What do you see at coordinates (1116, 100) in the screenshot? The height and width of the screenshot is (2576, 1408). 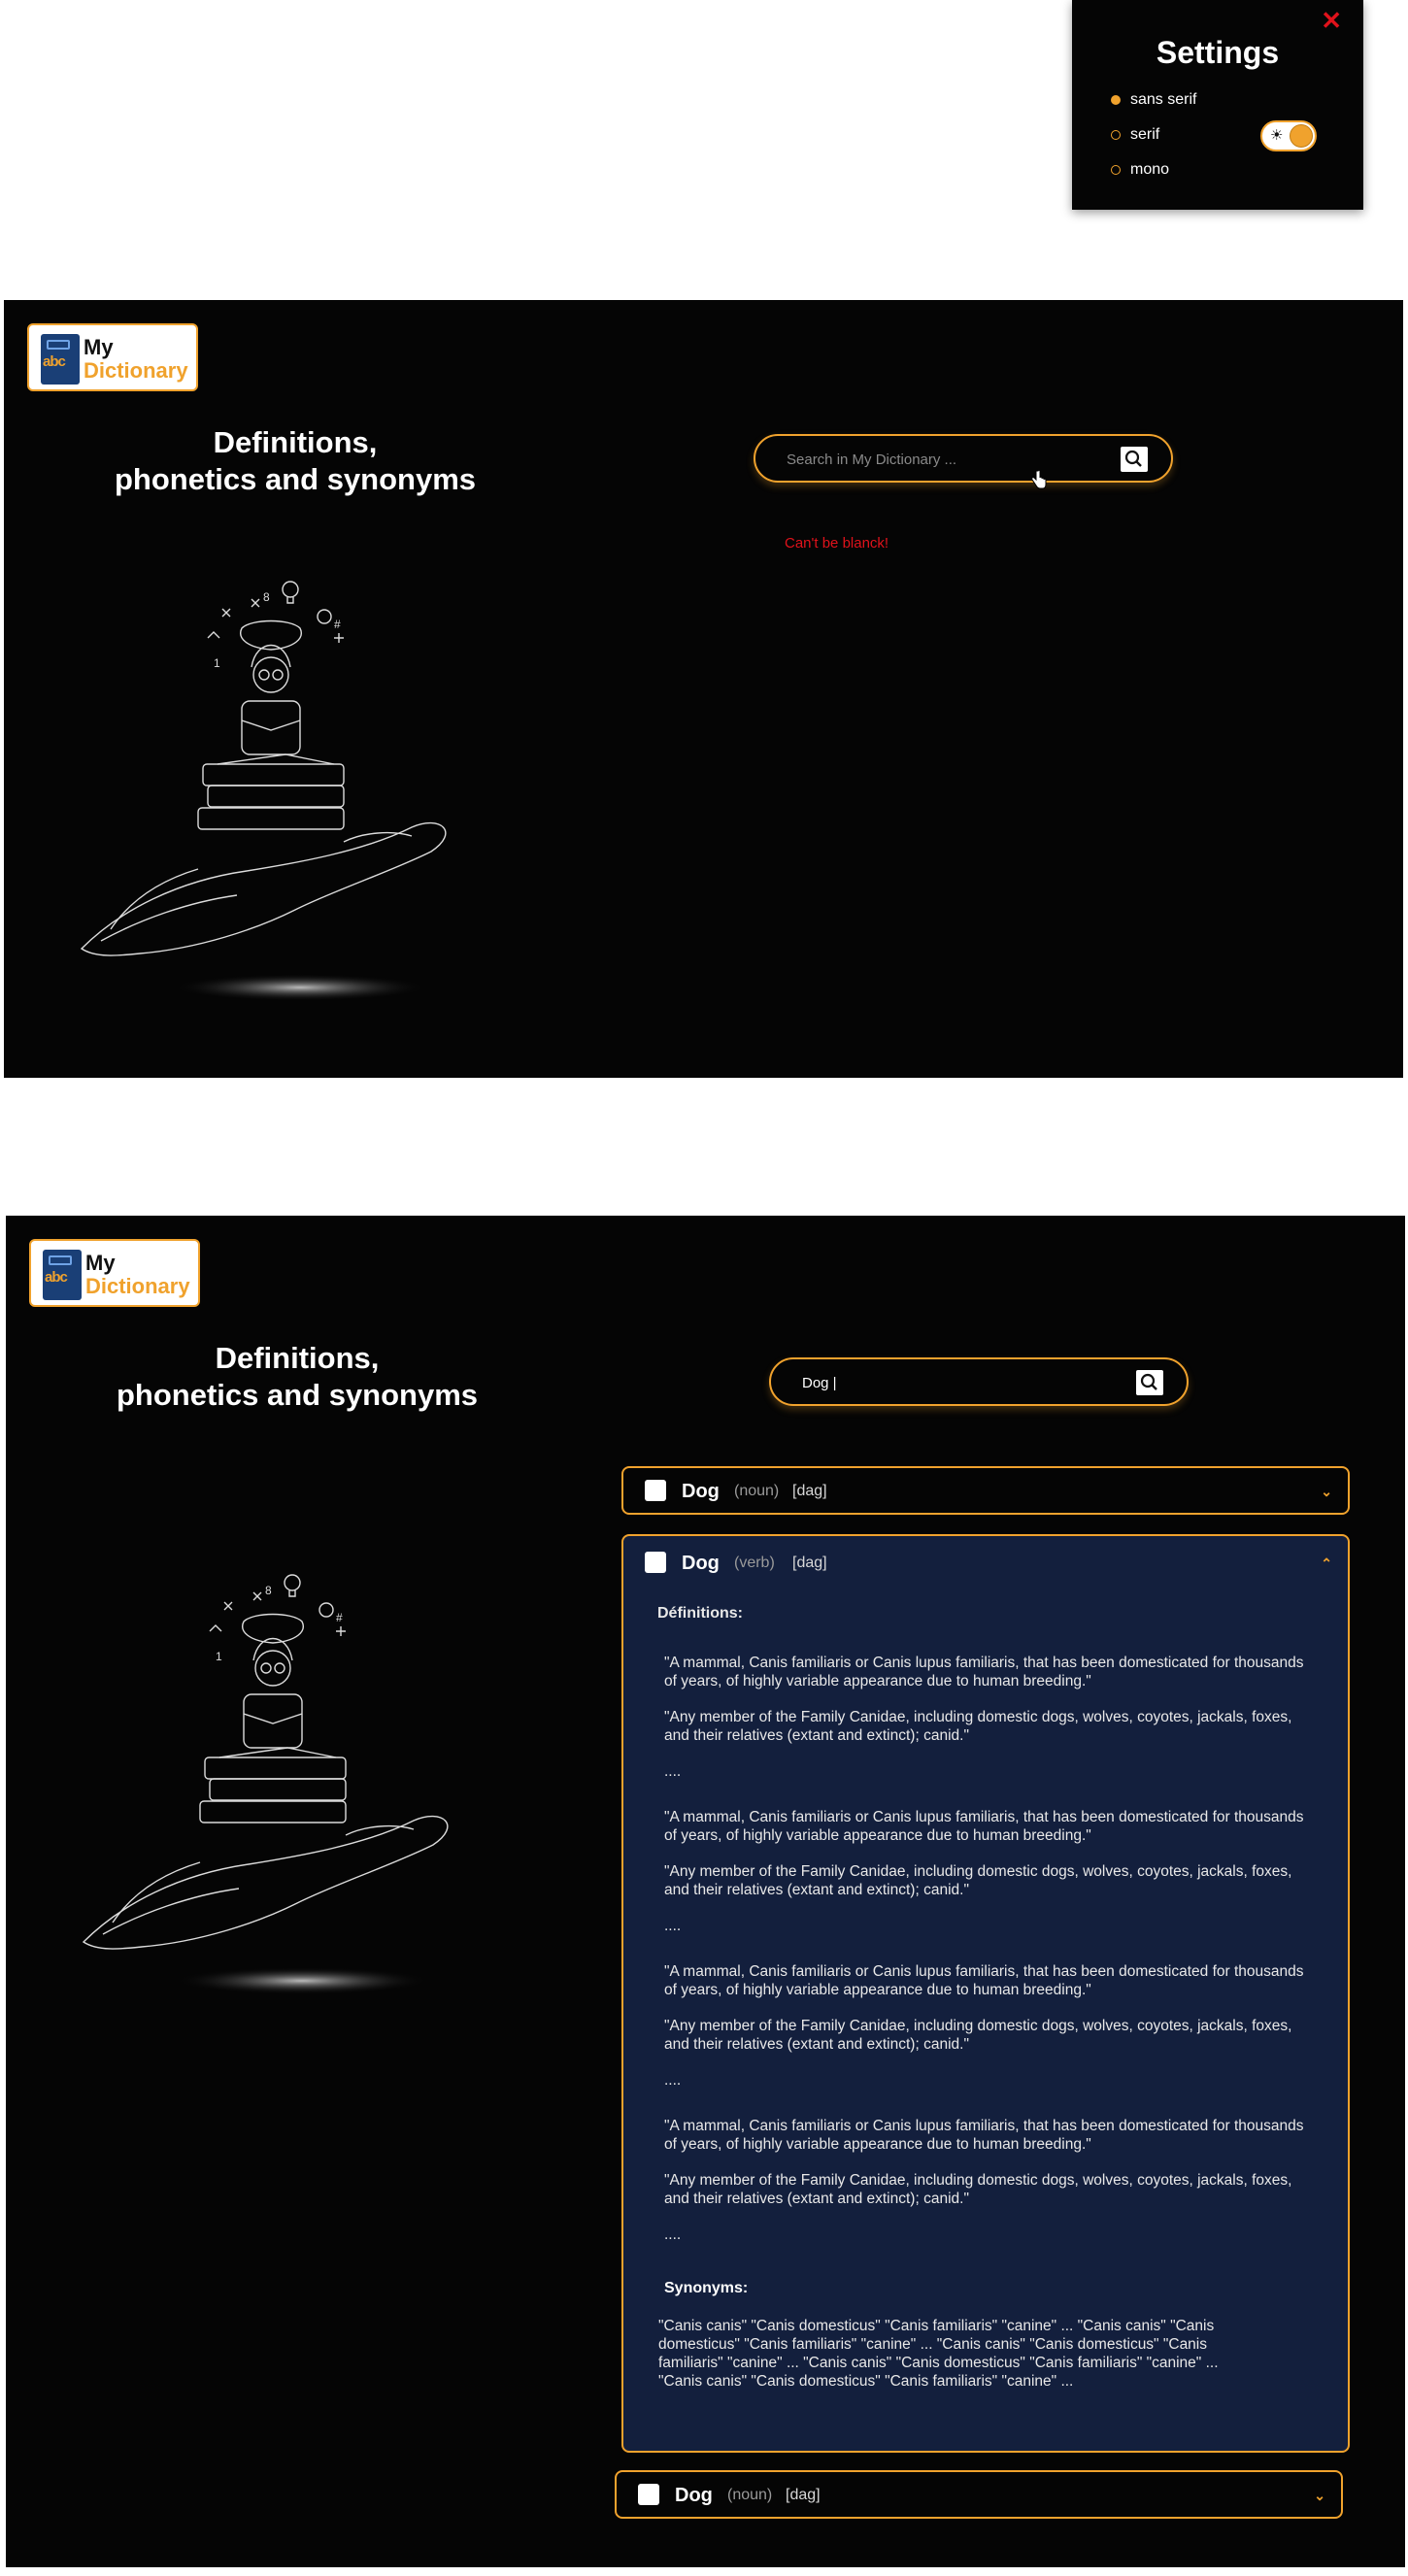 I see `radio-selected-icon` at bounding box center [1116, 100].